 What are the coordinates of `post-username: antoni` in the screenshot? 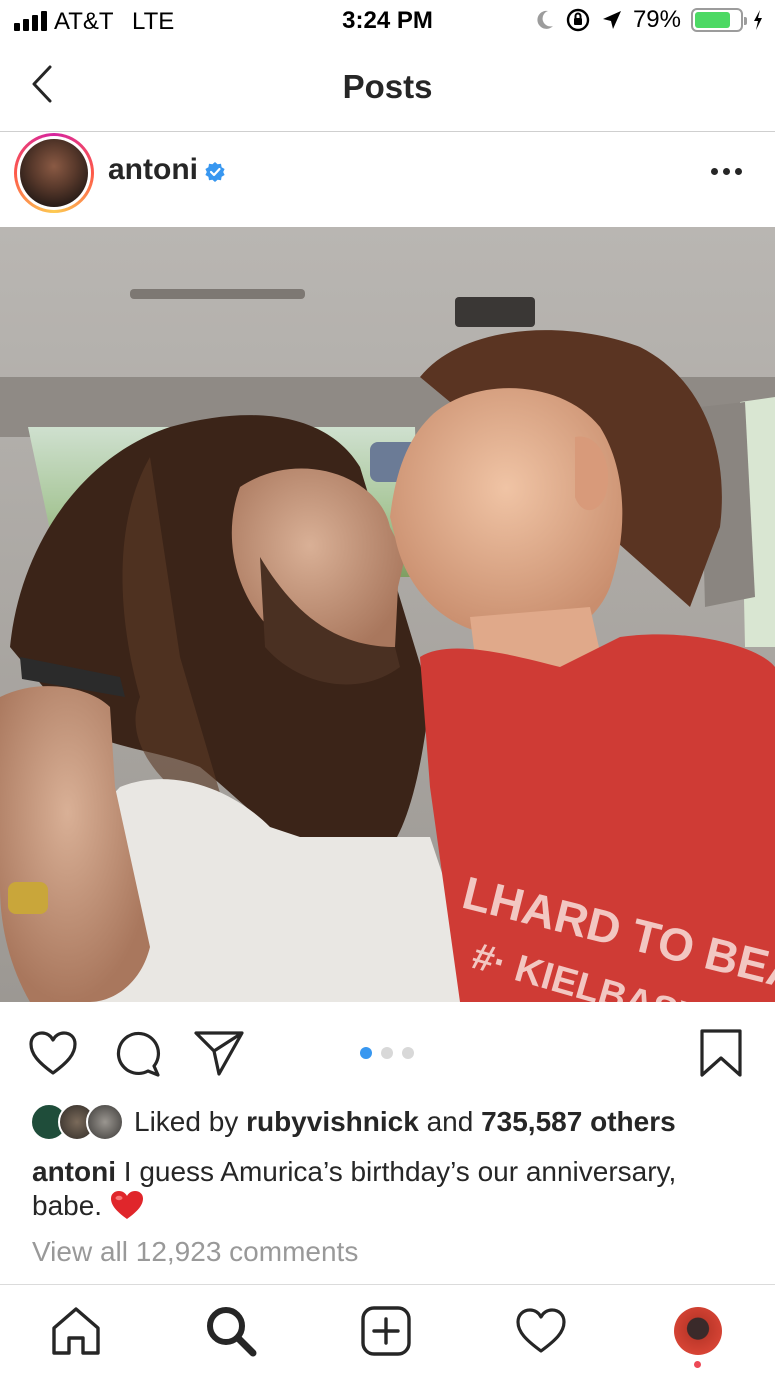 It's located at (153, 170).